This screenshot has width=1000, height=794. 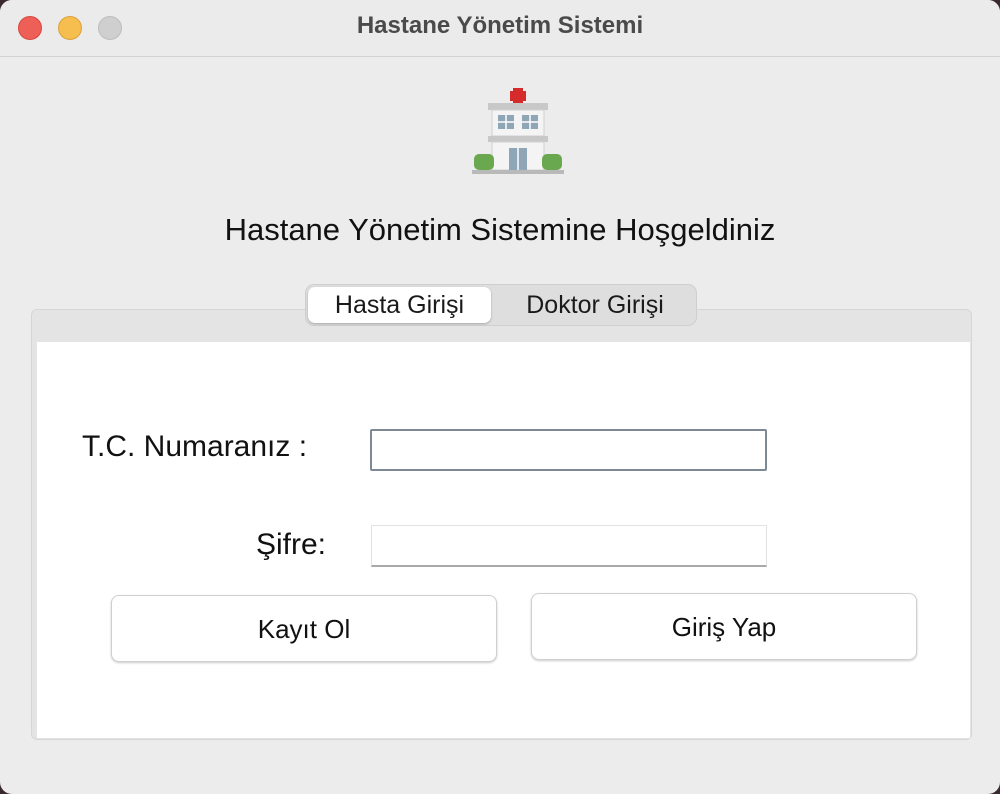 I want to click on tab-doctor-login: Doktor Girişi, so click(x=595, y=305).